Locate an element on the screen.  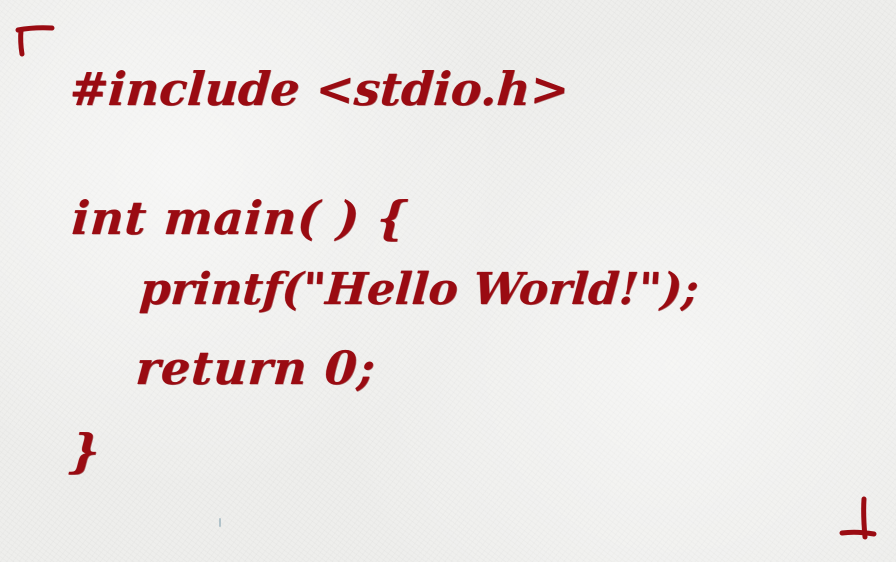
code-line-main-signature: int main( ) { is located at coordinates (240, 218).